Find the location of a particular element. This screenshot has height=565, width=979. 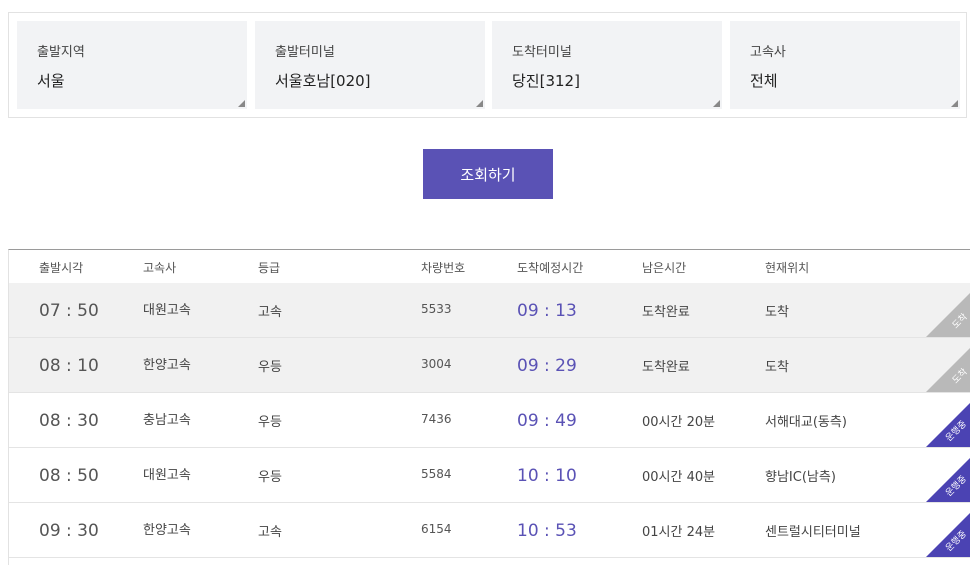

arrival-time: 09 : 29 is located at coordinates (547, 366).